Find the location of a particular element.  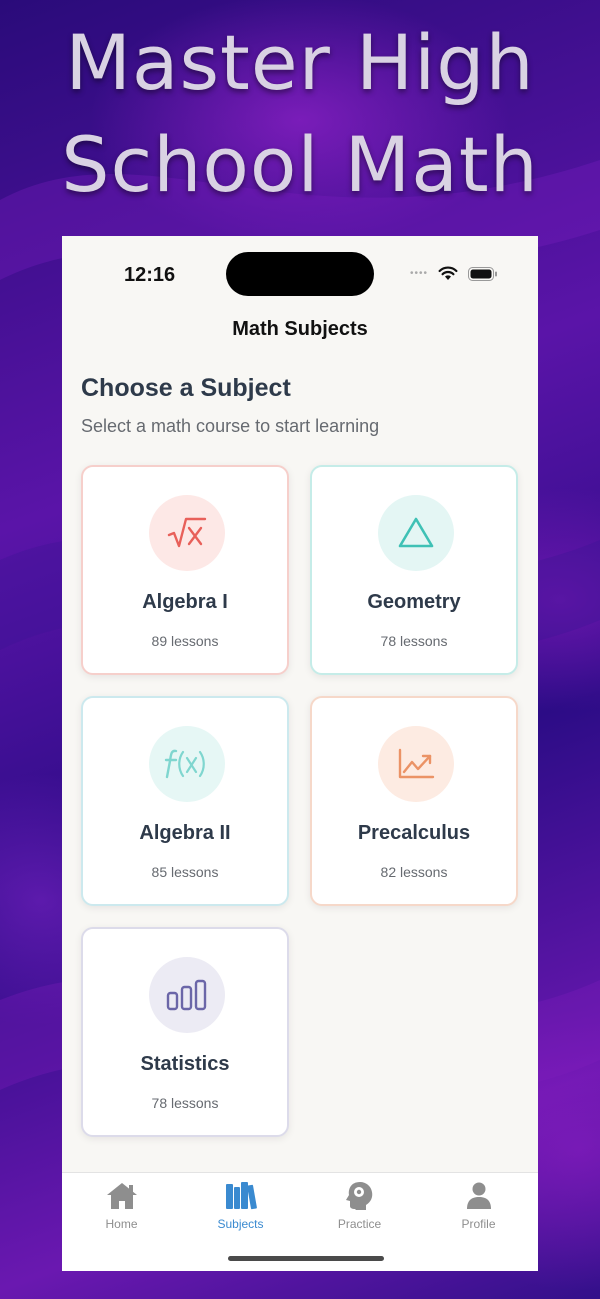

tab-label: Subjects is located at coordinates (240, 1224).